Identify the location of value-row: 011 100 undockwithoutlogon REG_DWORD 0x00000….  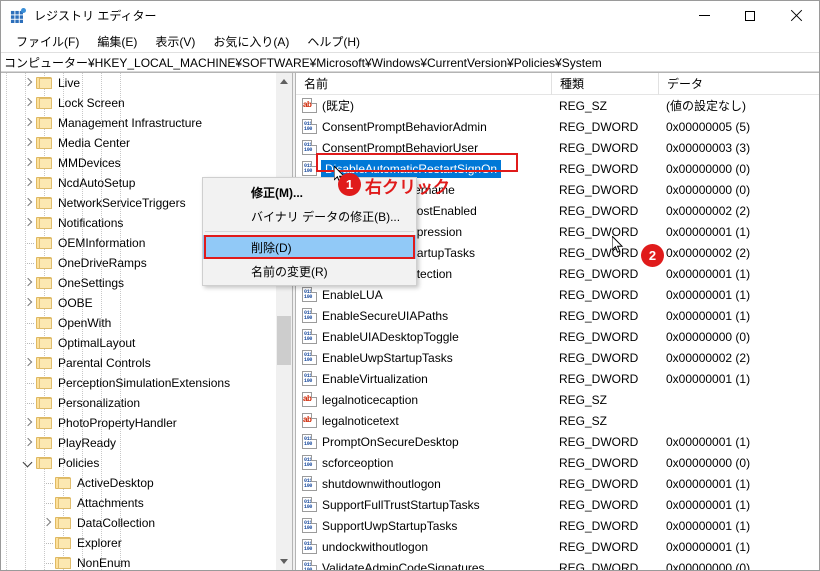
(557, 546).